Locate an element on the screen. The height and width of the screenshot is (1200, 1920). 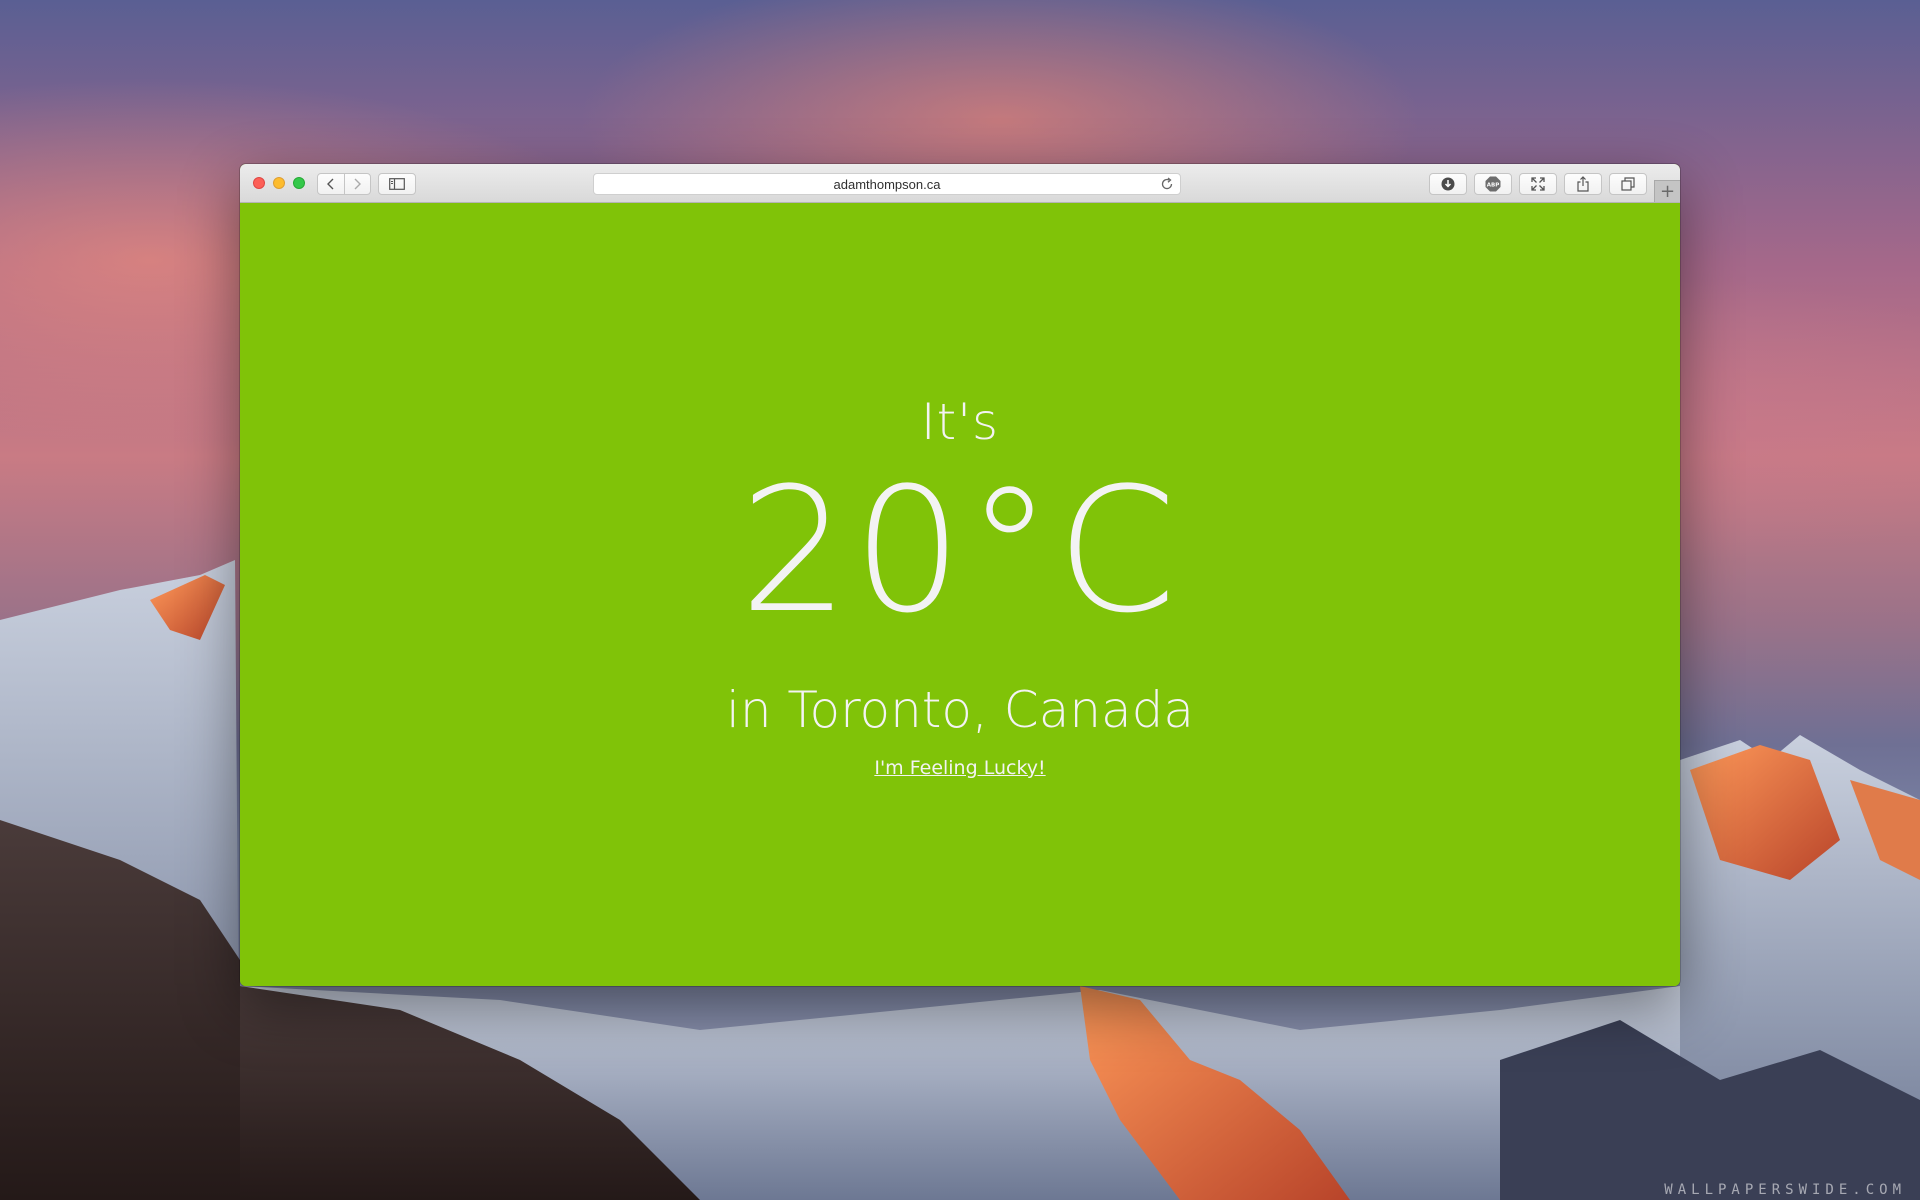
feeling-lucky-link: I'm Feeling Lucky! is located at coordinates (960, 768).